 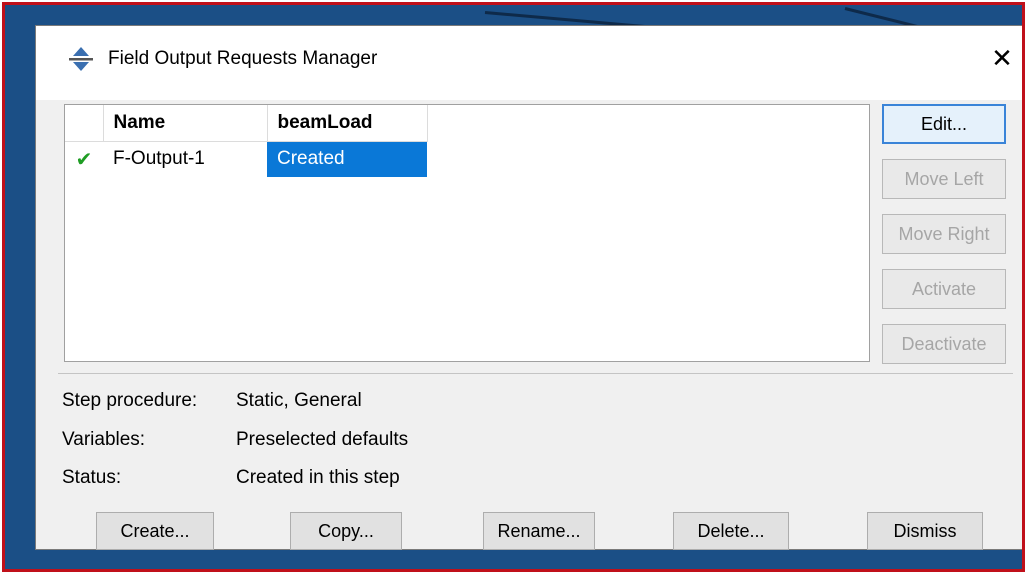 I want to click on variables-value: Preselected defaults, so click(x=322, y=439).